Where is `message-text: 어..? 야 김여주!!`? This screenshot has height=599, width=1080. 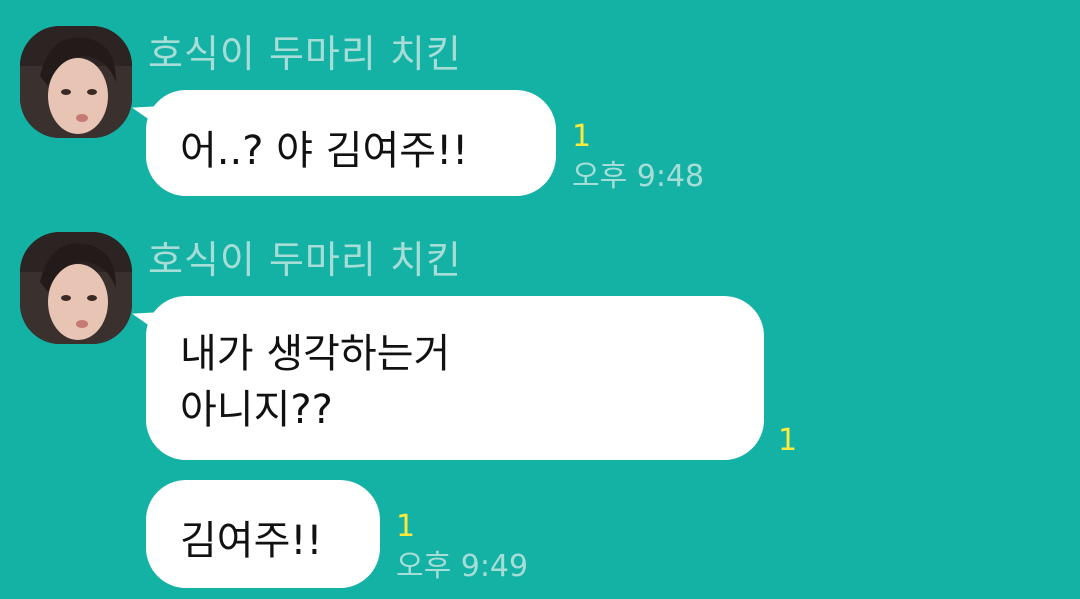
message-text: 어..? 야 김여주!! is located at coordinates (324, 151).